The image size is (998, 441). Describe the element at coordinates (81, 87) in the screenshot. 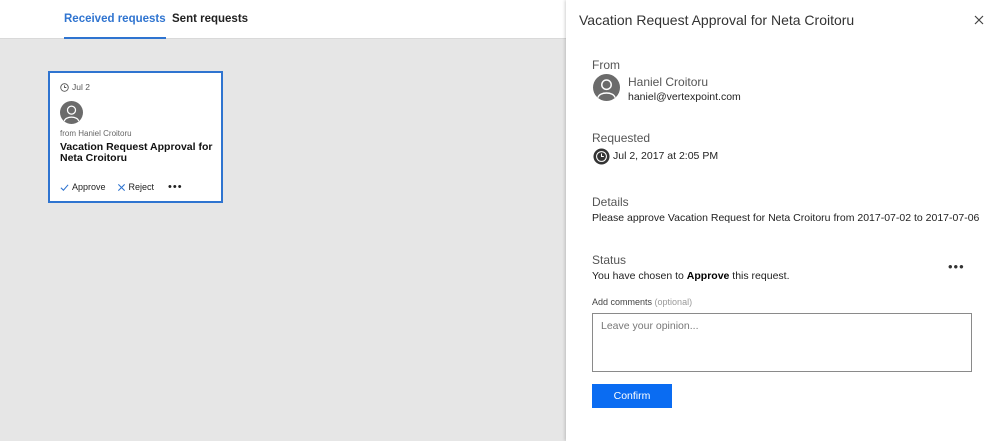

I see `card-date-text: Jul 2` at that location.